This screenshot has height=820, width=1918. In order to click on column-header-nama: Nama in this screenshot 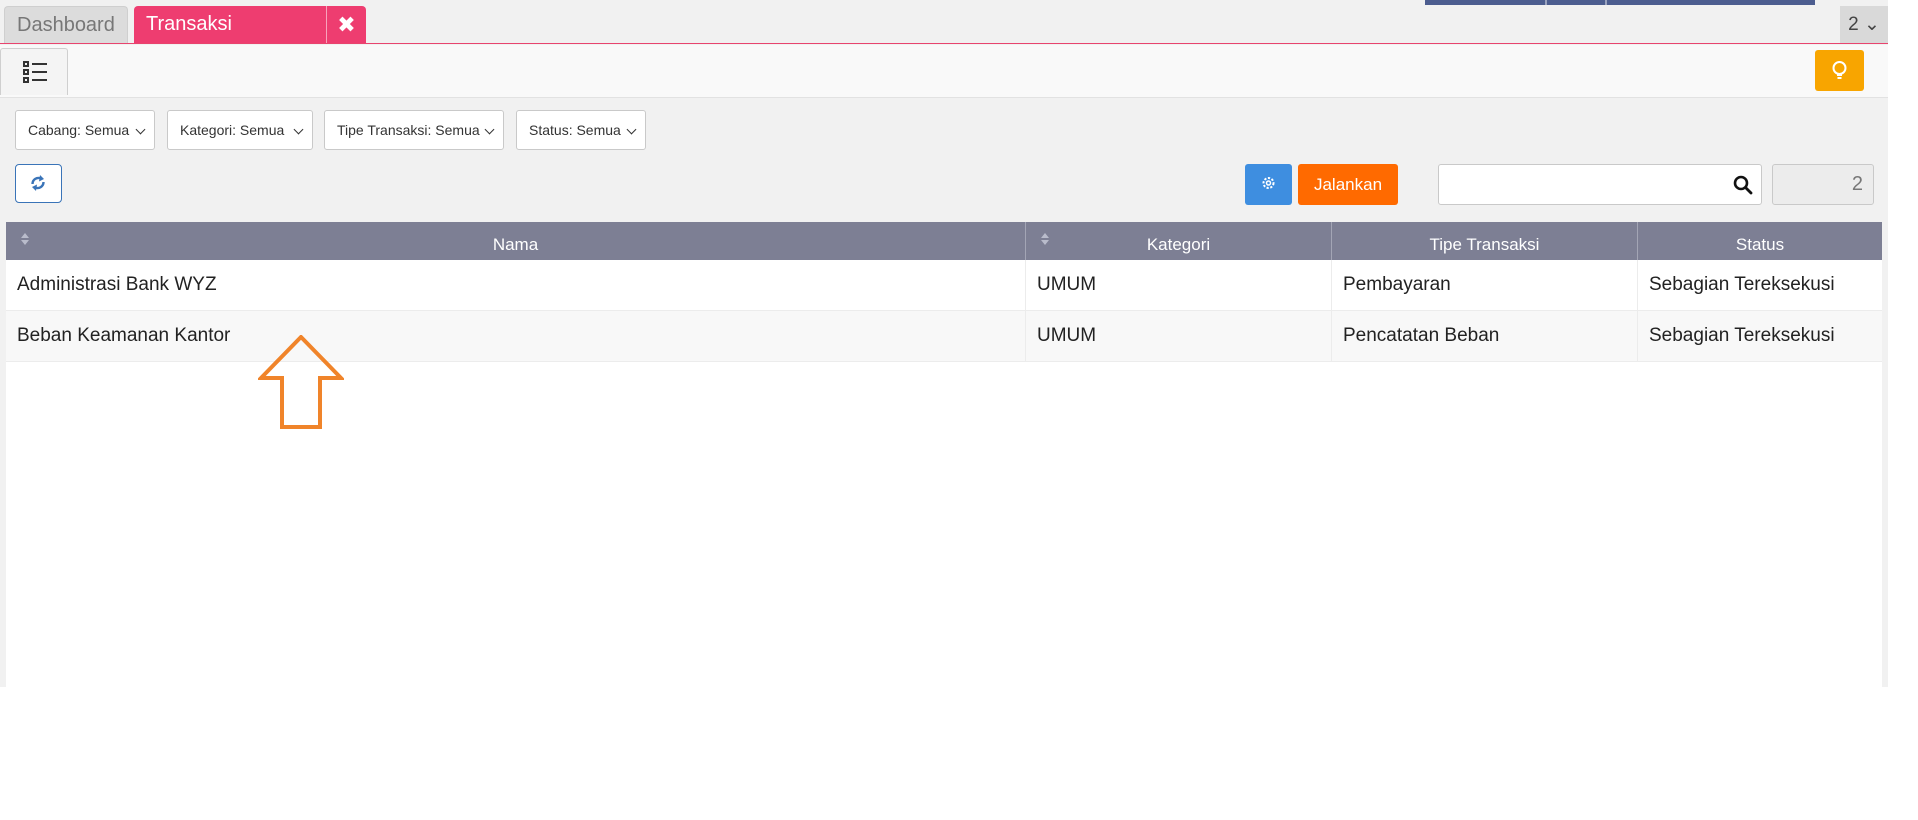, I will do `click(516, 241)`.